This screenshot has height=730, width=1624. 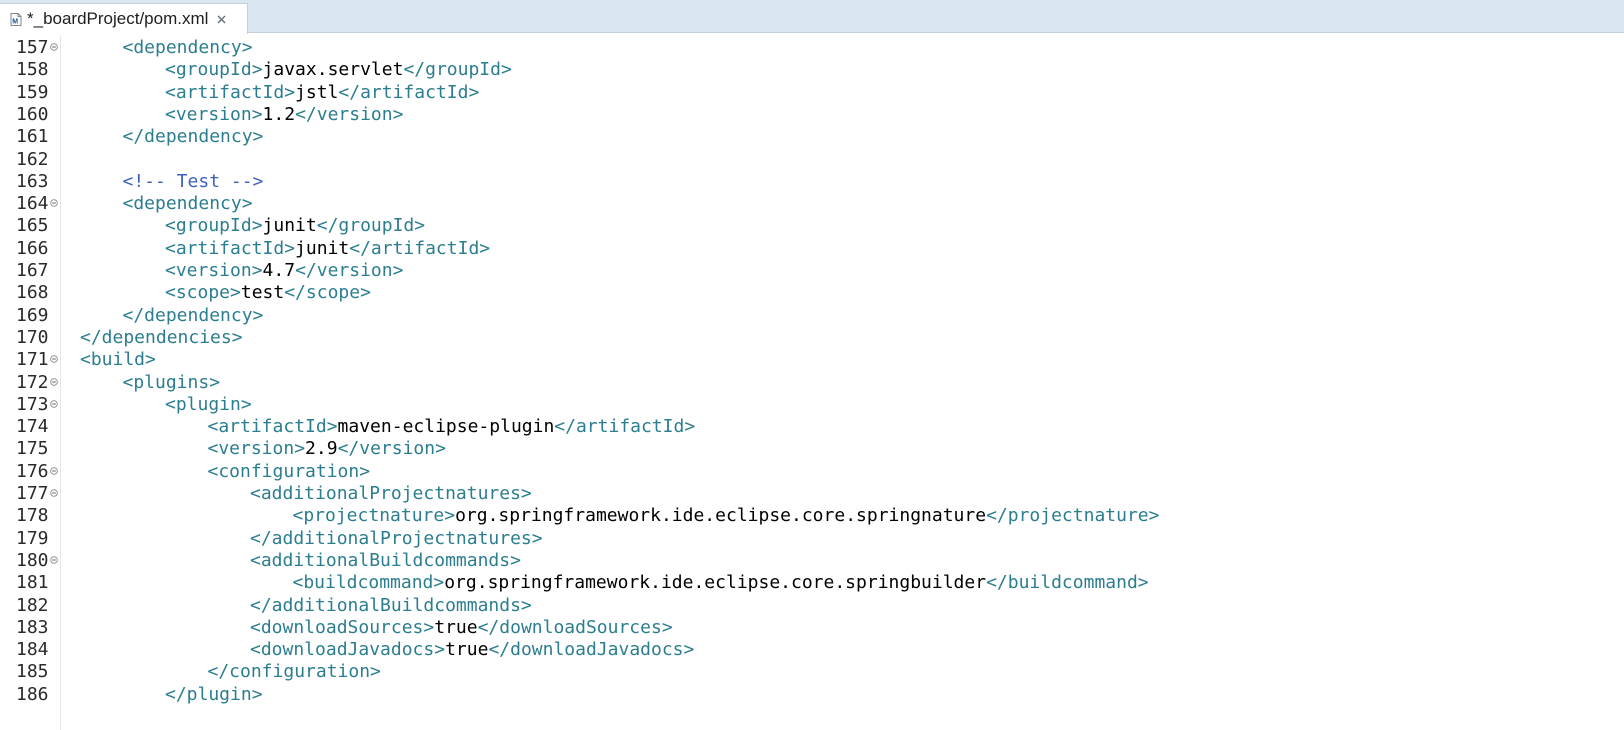 What do you see at coordinates (279, 114) in the screenshot?
I see `xml-value: 1.2` at bounding box center [279, 114].